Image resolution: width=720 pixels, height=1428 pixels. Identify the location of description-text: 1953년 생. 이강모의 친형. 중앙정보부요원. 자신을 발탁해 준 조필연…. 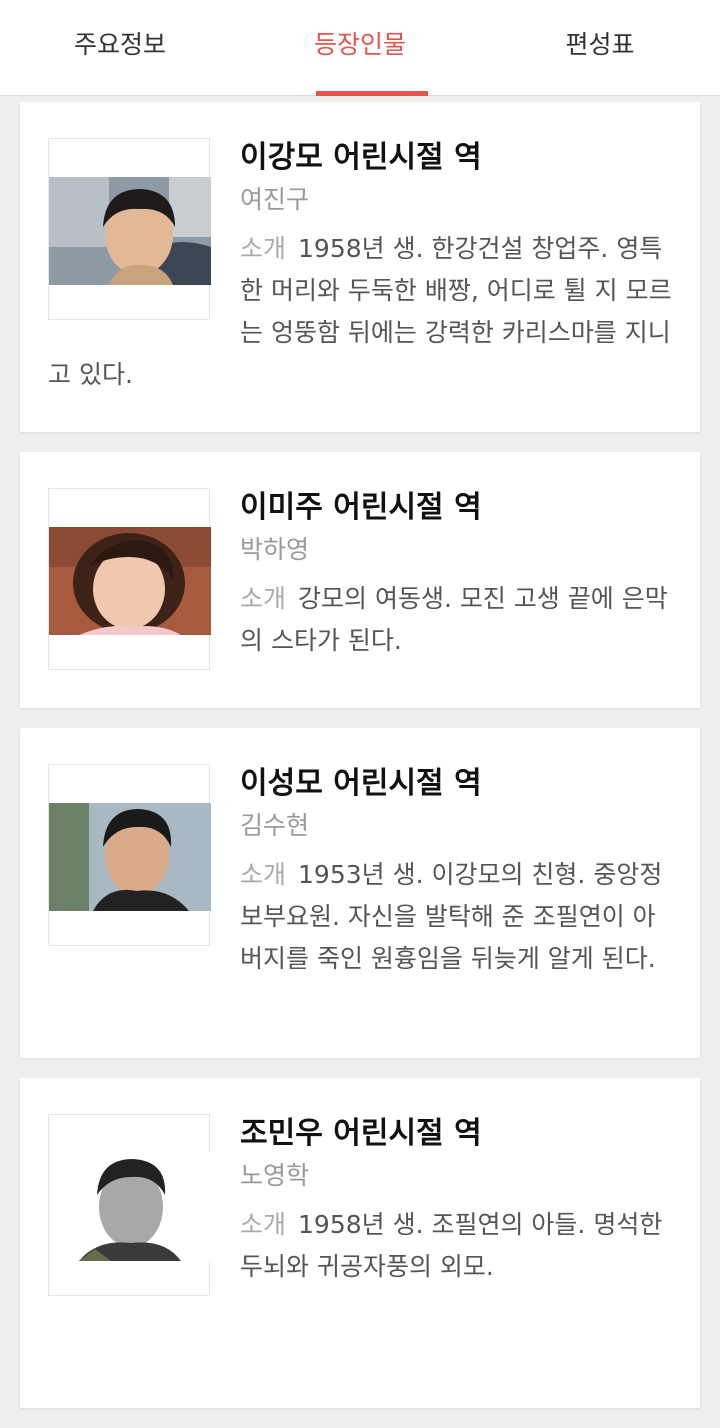
(451, 916).